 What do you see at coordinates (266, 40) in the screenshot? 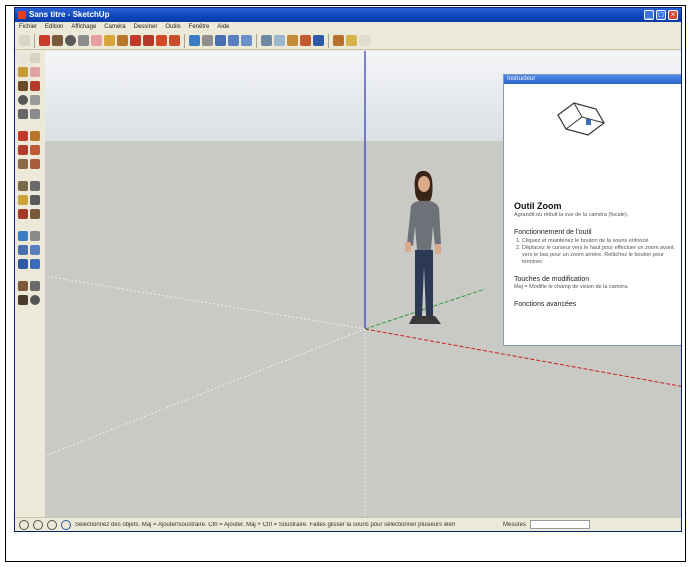
I see `iso-view-icon` at bounding box center [266, 40].